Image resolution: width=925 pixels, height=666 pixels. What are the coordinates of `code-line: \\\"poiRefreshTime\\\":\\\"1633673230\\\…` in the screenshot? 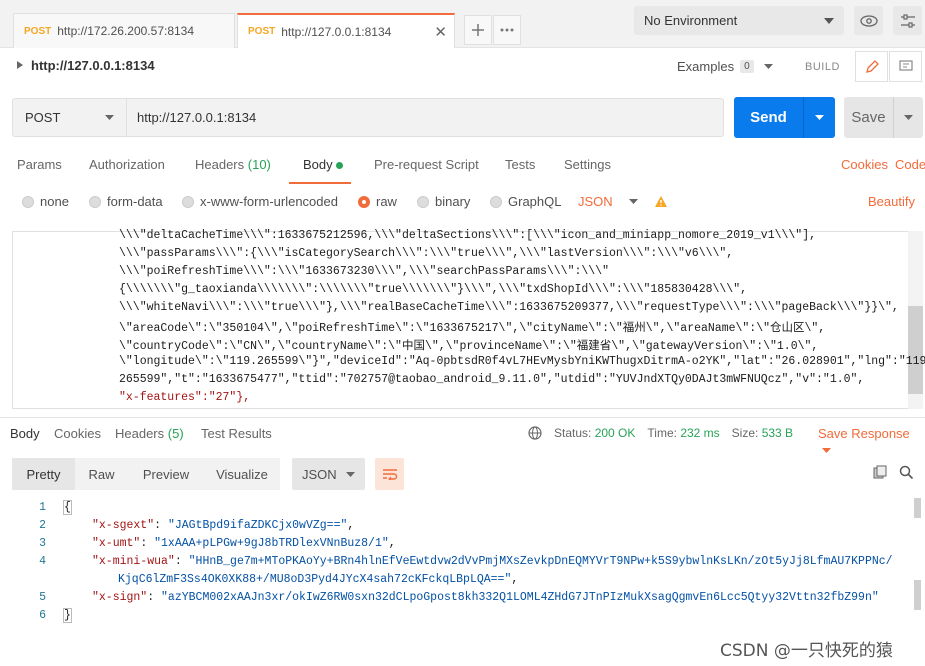 It's located at (364, 271).